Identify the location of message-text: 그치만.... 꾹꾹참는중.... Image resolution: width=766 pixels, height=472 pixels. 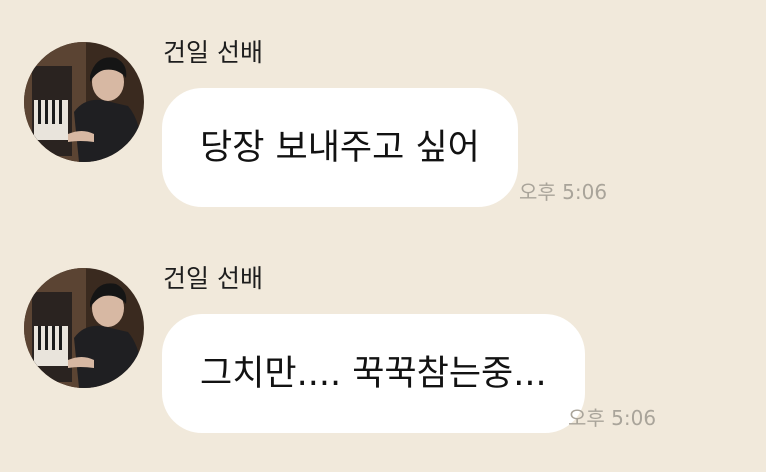
(373, 373).